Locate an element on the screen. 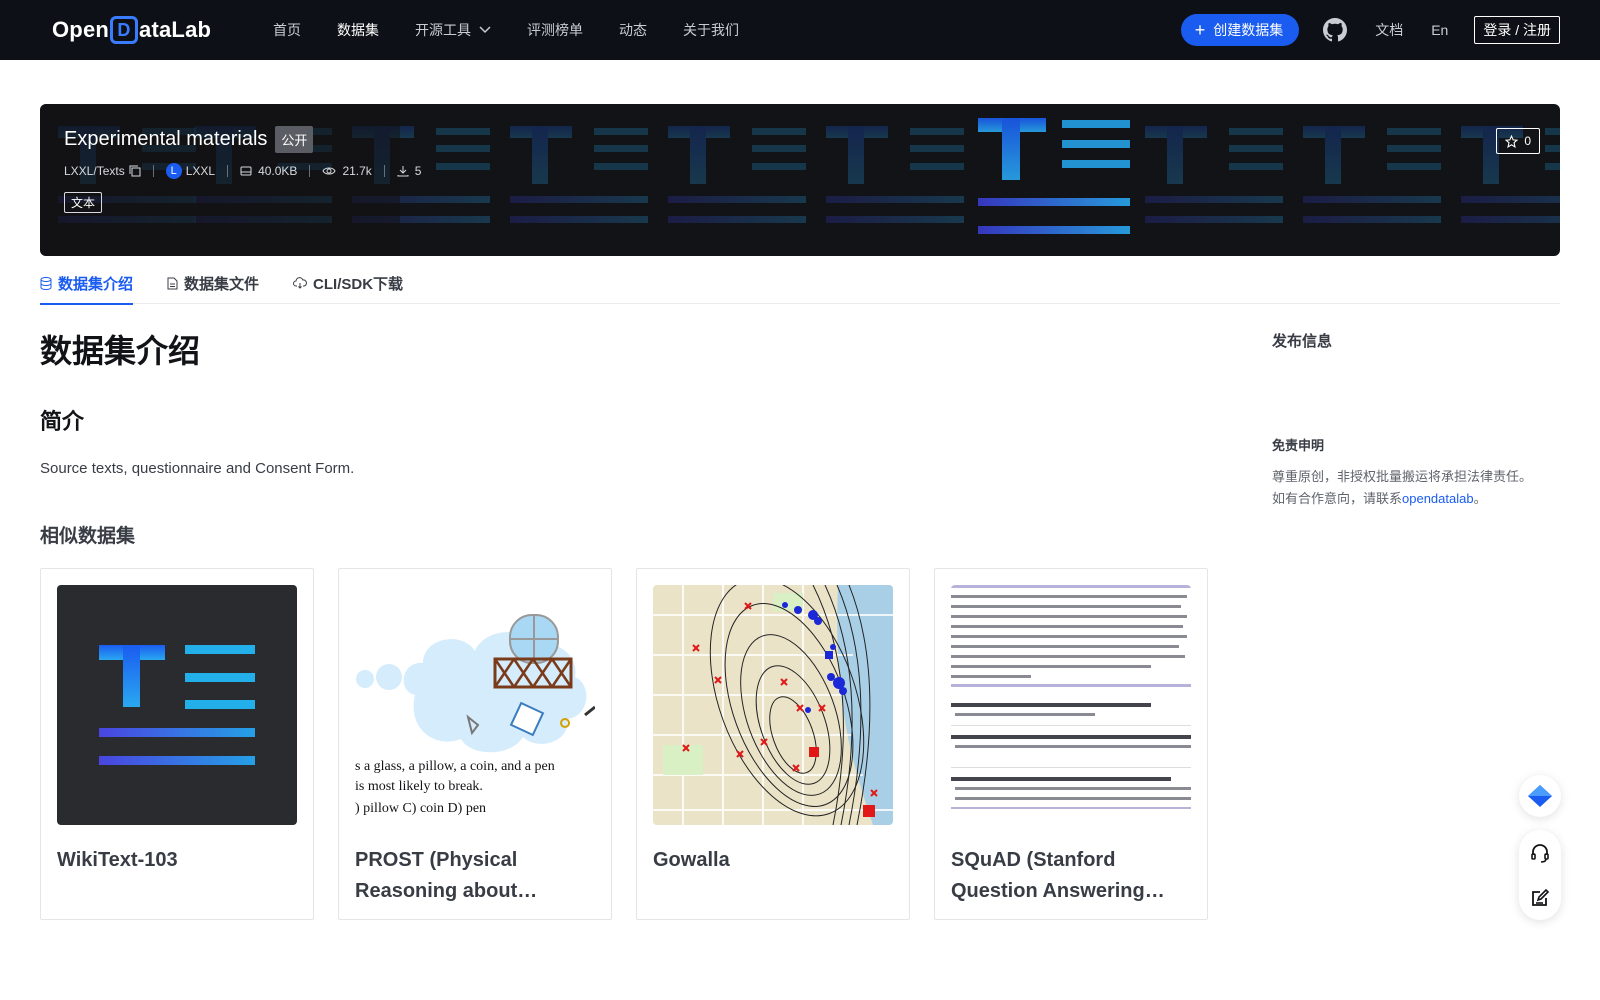  views-value: 21.7k is located at coordinates (357, 171).